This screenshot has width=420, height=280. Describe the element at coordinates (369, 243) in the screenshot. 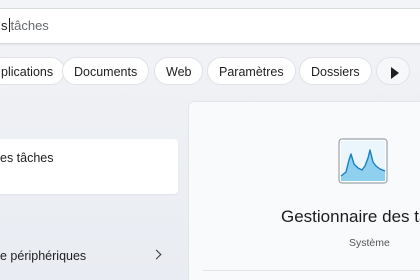

I see `app-category: Système` at that location.